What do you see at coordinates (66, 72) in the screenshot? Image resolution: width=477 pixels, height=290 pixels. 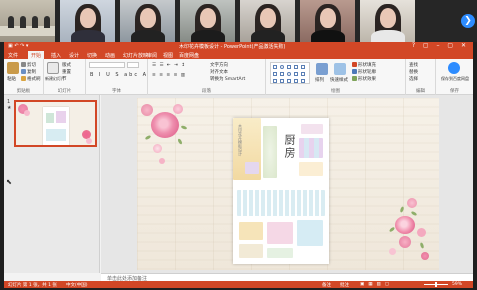 I see `reset-button: 重置` at bounding box center [66, 72].